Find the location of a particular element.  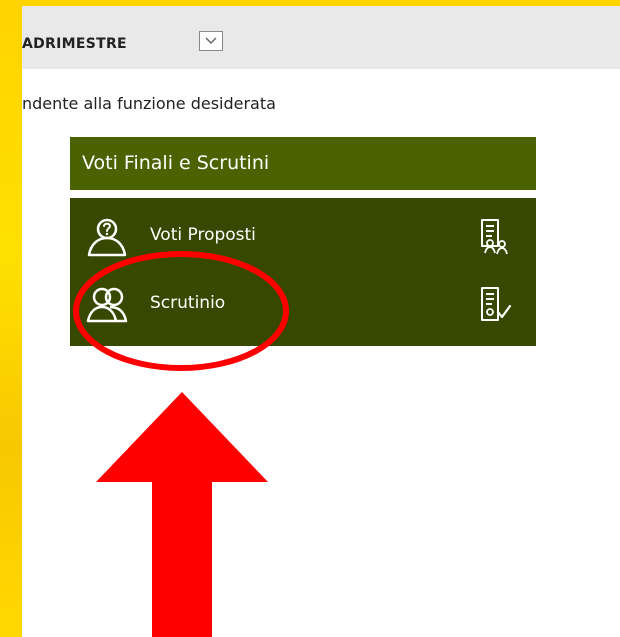

document-users-icon is located at coordinates (494, 237).